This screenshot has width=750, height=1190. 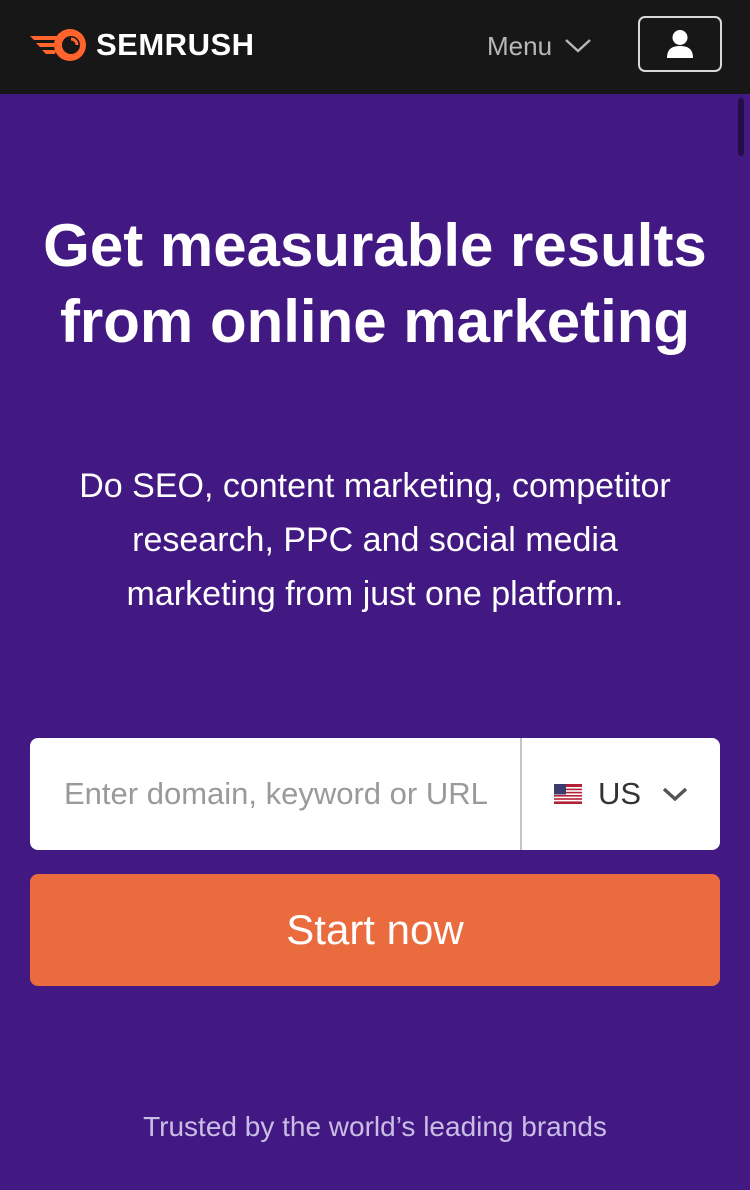 I want to click on database-select: US, so click(x=621, y=794).